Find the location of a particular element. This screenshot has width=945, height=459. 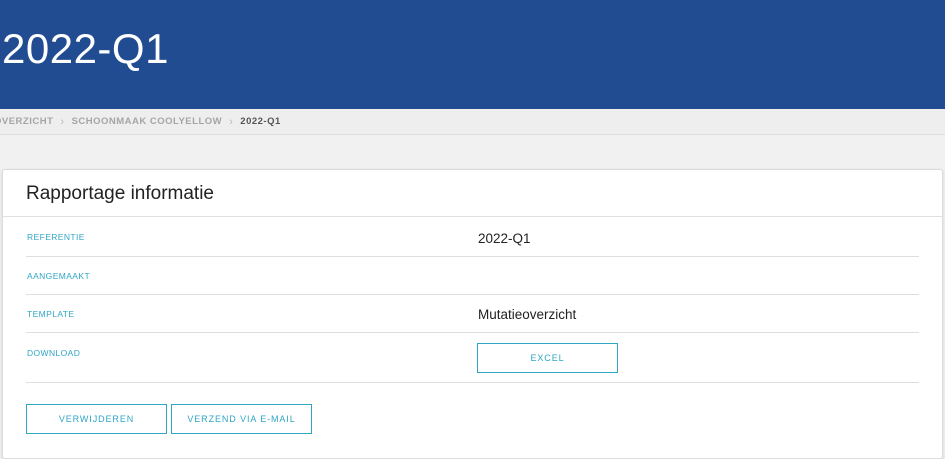

info-row-template: TEMPLATE Mutatieoverzicht is located at coordinates (472, 314).